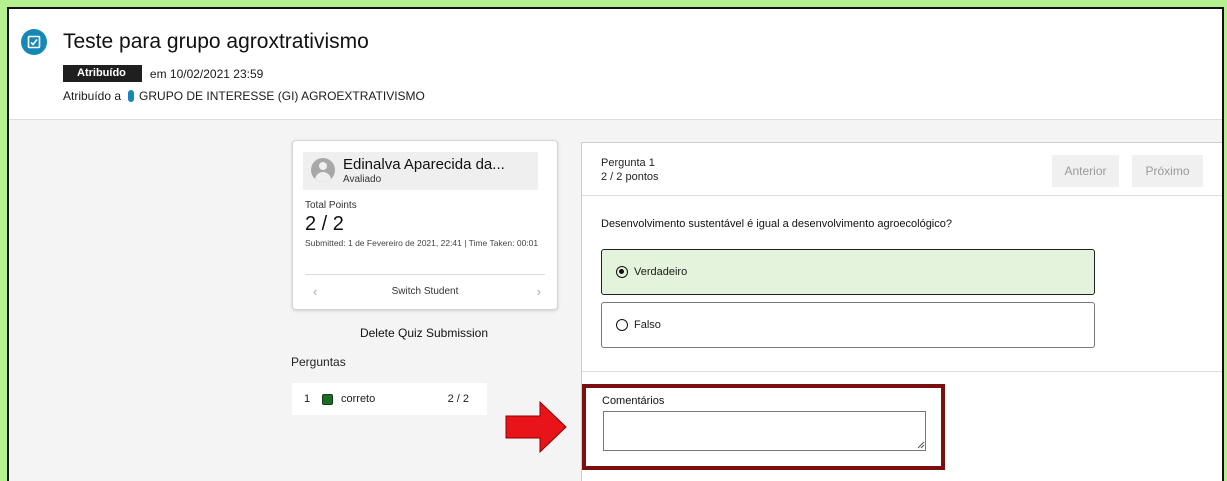 The height and width of the screenshot is (481, 1227). I want to click on question-points: 2 / 2 pontos, so click(630, 177).